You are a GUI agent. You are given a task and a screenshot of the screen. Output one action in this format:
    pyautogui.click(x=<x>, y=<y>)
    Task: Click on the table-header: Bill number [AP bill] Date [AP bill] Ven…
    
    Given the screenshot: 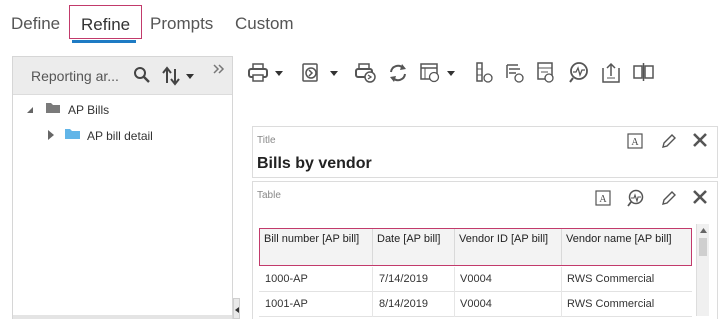 What is the action you would take?
    pyautogui.click(x=475, y=247)
    